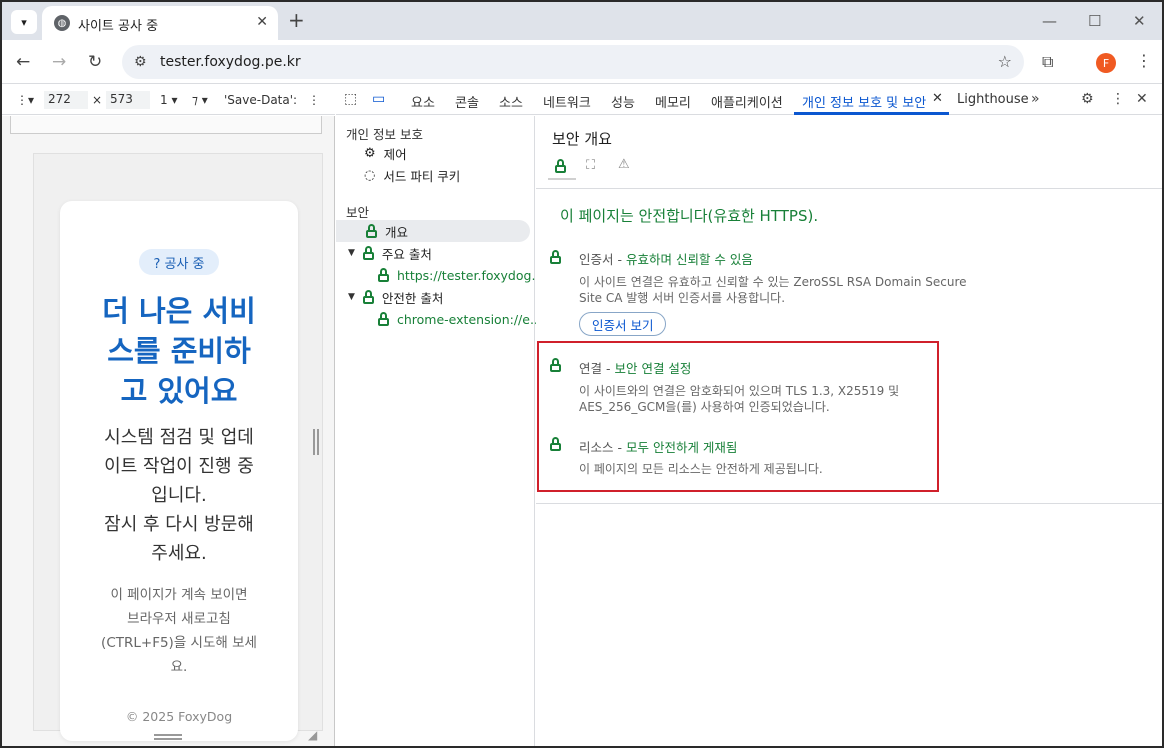 This screenshot has height=748, width=1164. Describe the element at coordinates (66, 100) in the screenshot. I see `device-width-input: 272` at that location.